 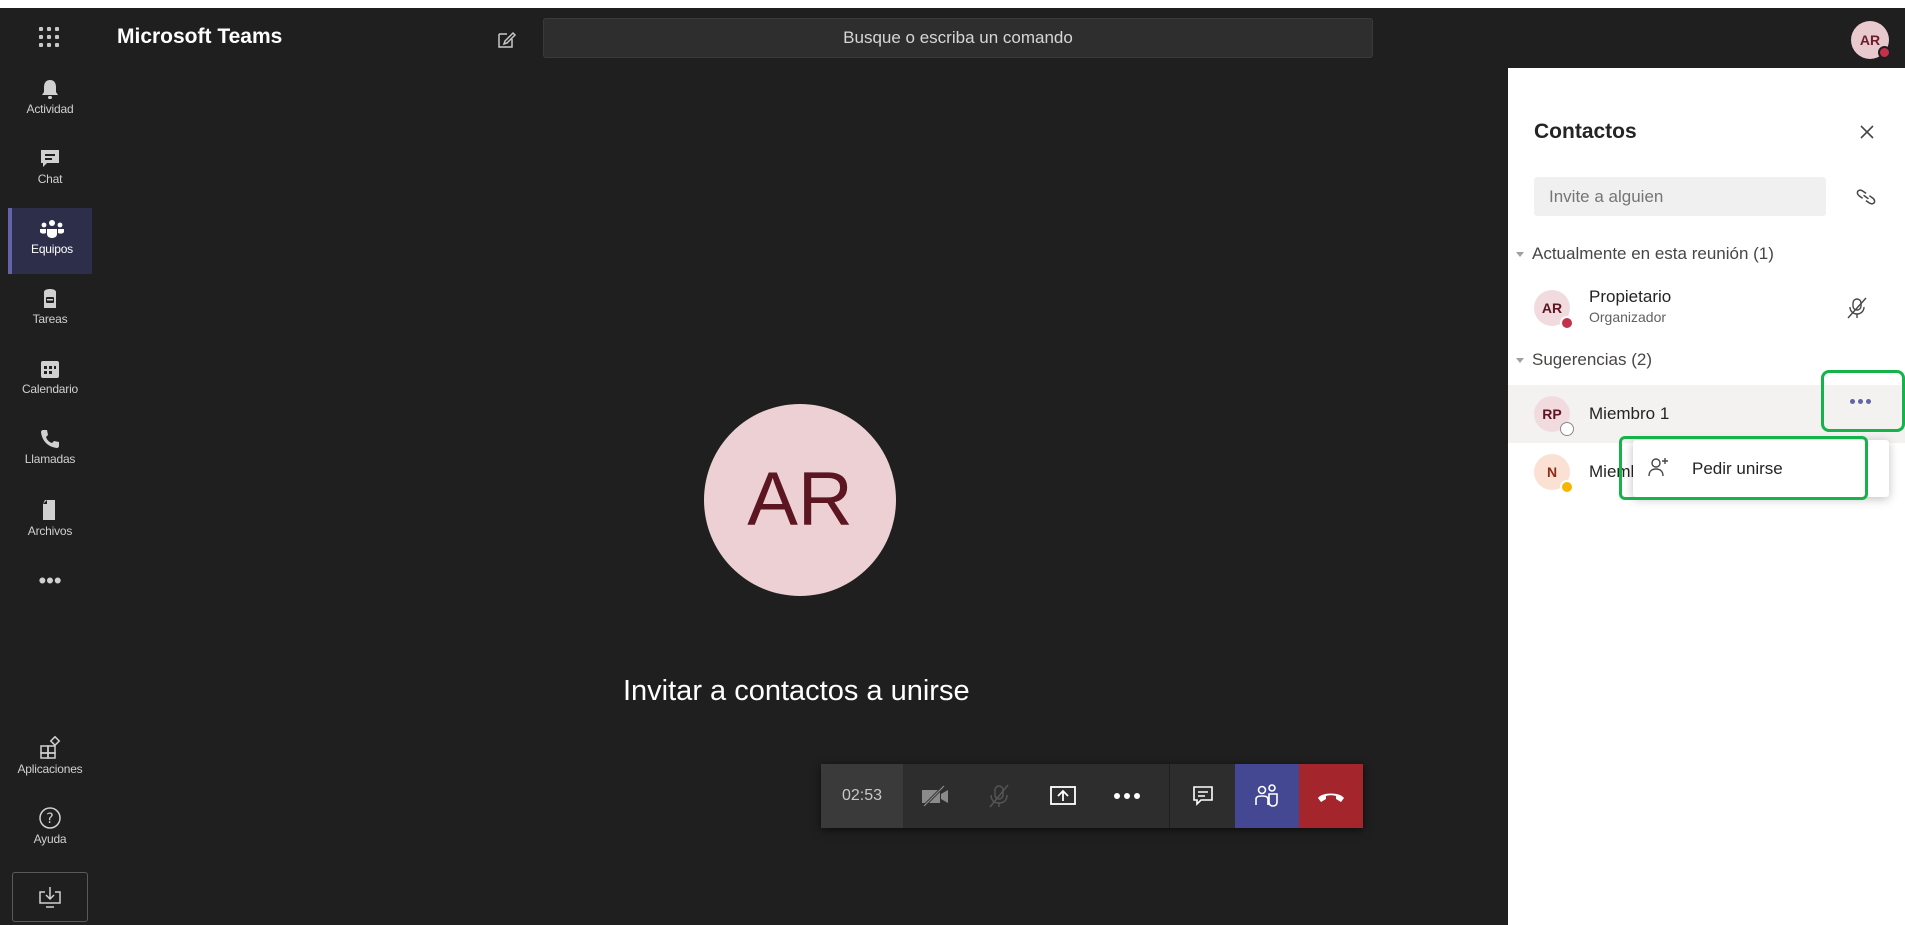 I want to click on user-initials: AR, so click(x=1870, y=40).